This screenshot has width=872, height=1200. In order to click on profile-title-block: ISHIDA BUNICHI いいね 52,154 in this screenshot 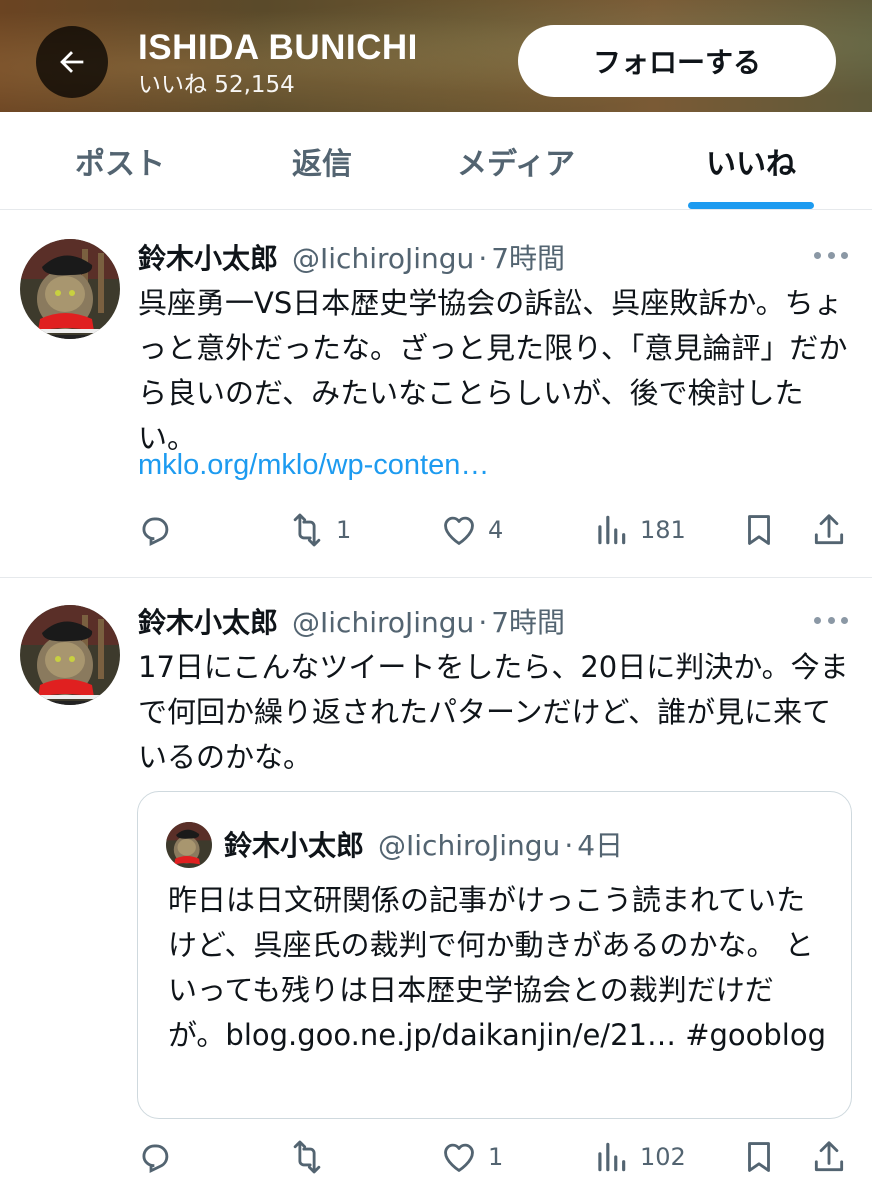, I will do `click(278, 64)`.